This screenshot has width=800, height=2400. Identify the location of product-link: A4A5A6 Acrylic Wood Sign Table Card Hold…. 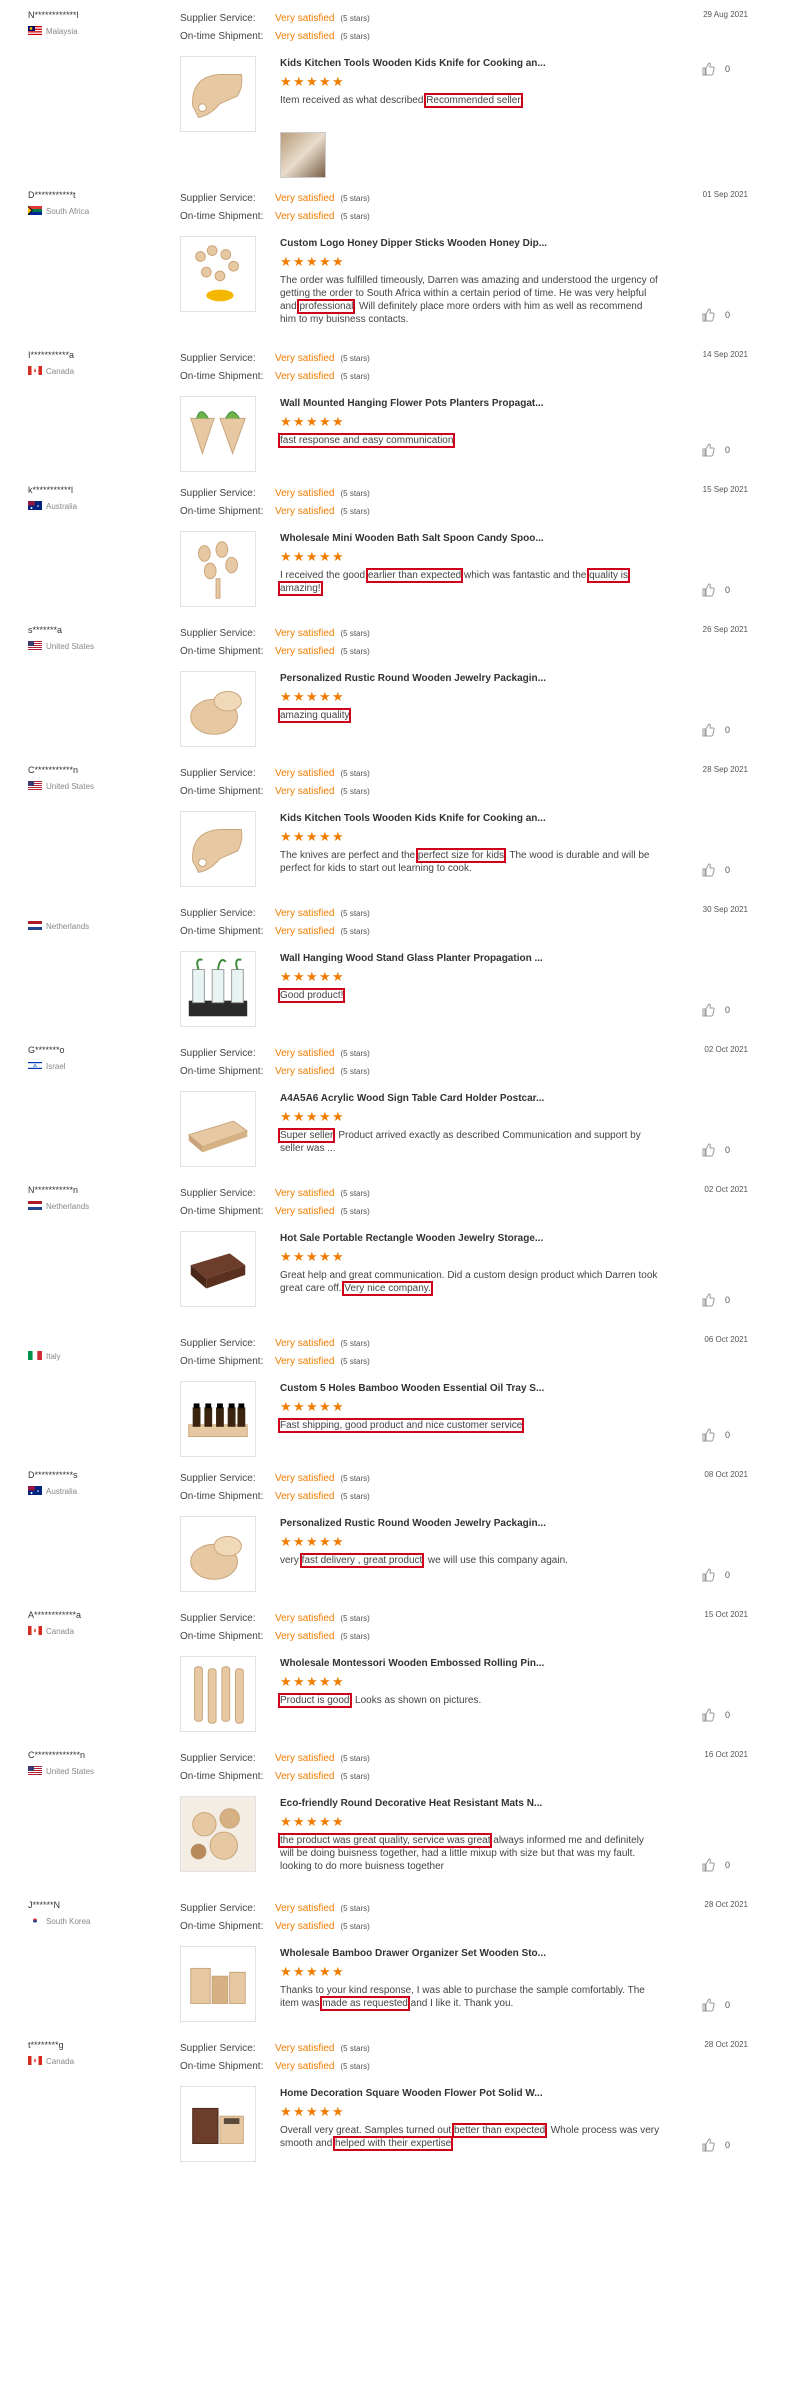
(412, 1098).